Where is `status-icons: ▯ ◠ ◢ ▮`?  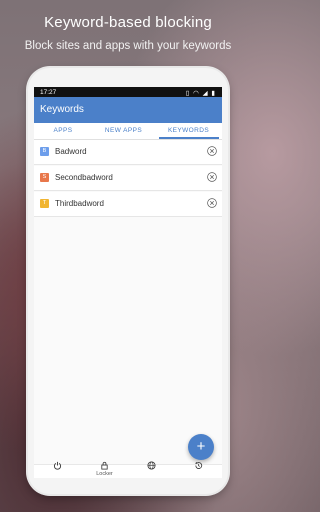 status-icons: ▯ ◠ ◢ ▮ is located at coordinates (201, 93).